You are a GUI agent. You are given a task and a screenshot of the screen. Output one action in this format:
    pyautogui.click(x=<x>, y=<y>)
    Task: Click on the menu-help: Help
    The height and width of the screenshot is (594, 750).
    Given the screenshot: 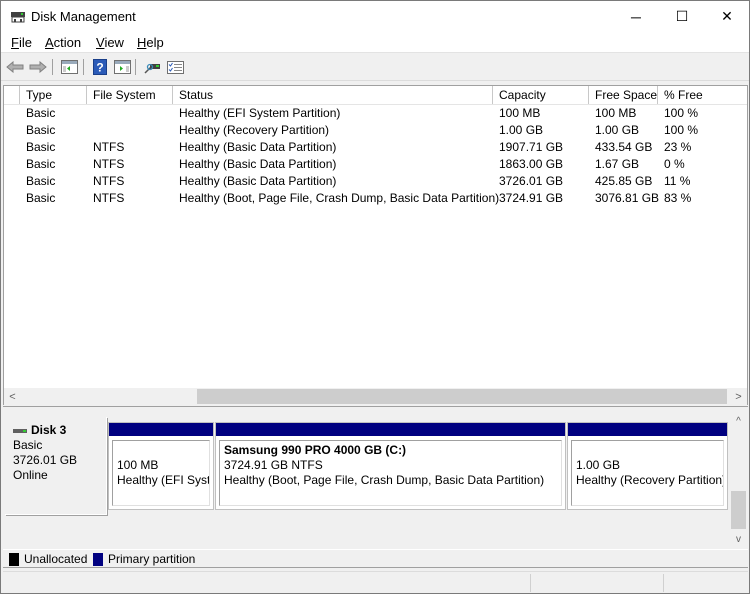 What is the action you would take?
    pyautogui.click(x=150, y=42)
    